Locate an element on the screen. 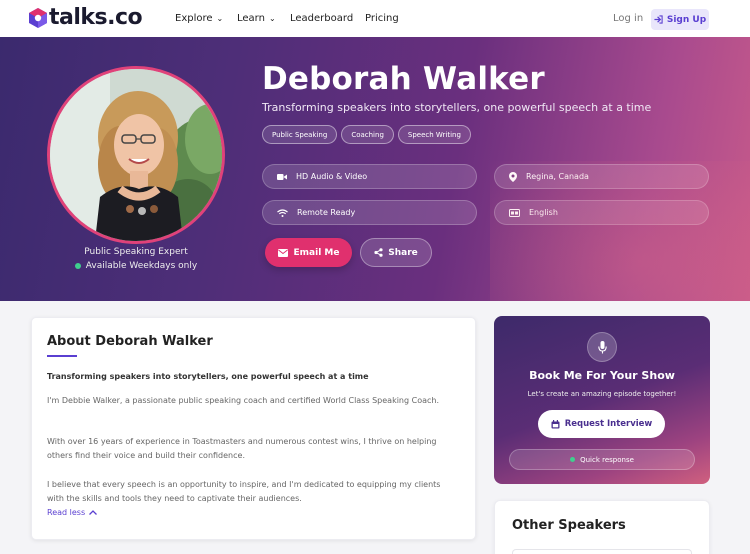 The image size is (750, 554). wifi-icon is located at coordinates (282, 212).